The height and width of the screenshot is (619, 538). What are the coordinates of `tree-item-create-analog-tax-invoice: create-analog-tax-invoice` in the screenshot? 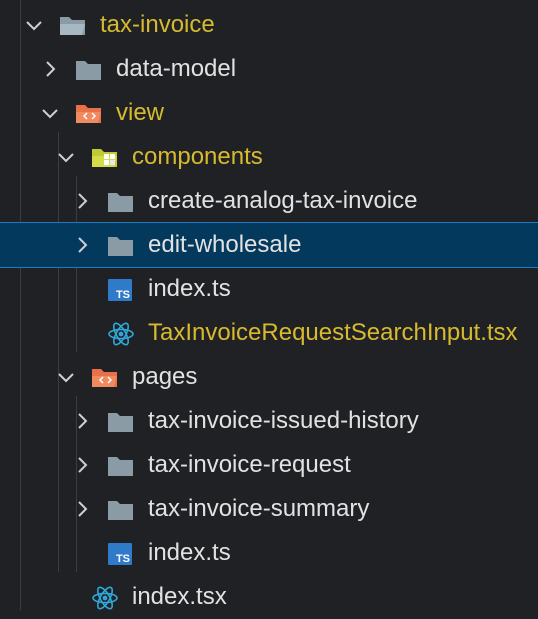 It's located at (269, 201).